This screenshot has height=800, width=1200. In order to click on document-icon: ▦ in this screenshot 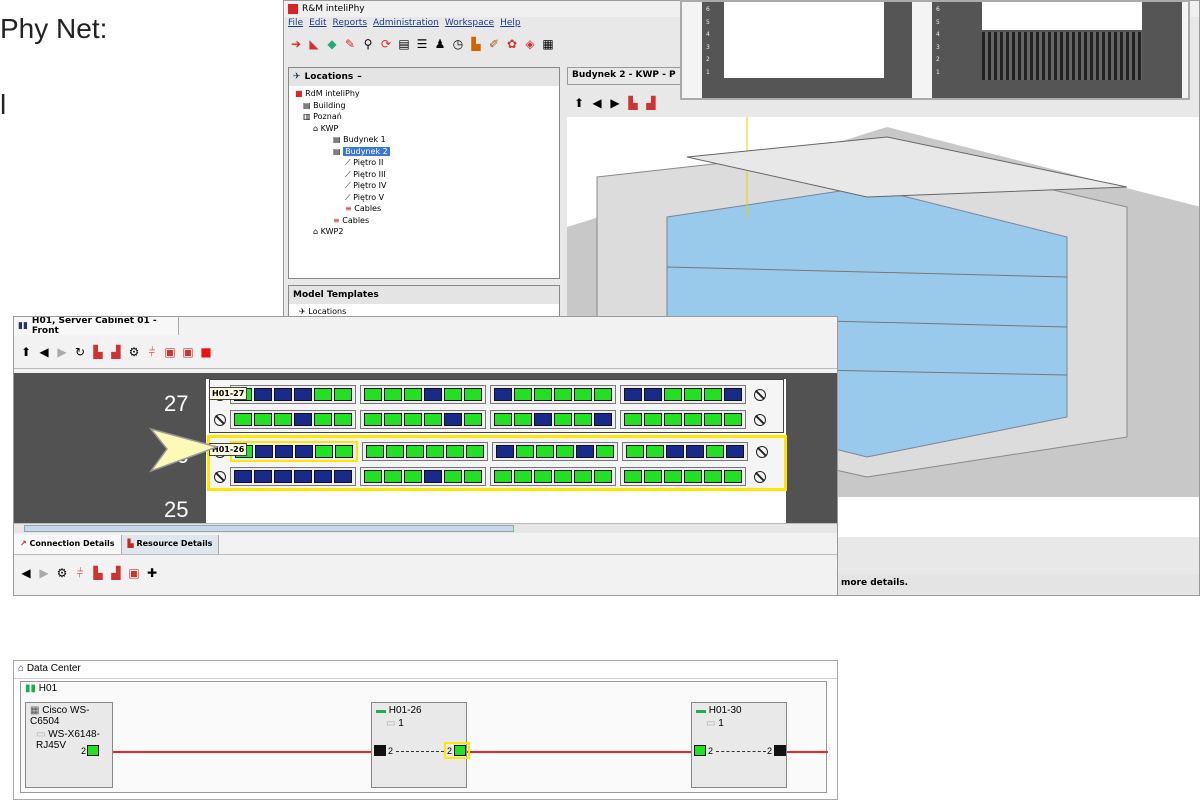, I will do `click(548, 44)`.